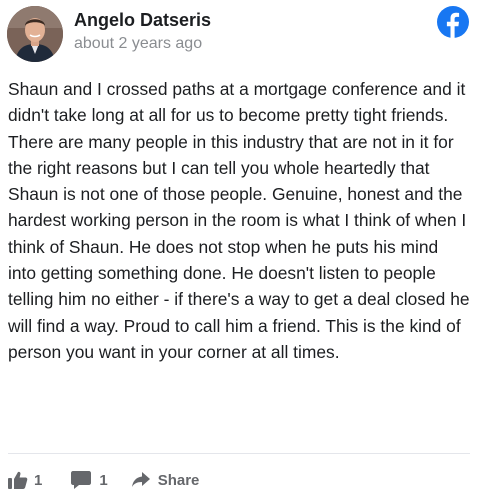  I want to click on comment-button: 1, so click(89, 480).